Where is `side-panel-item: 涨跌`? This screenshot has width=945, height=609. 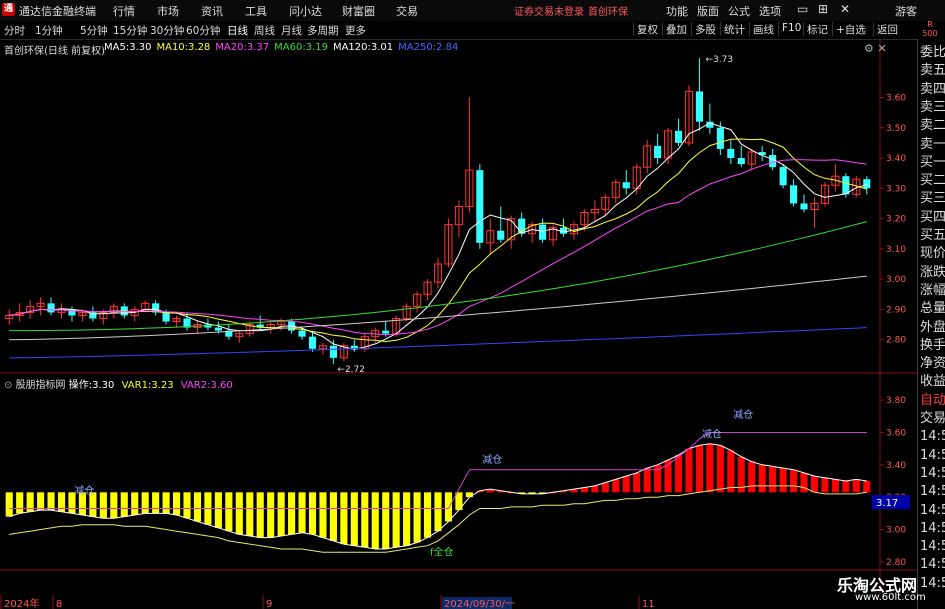
side-panel-item: 涨跌 is located at coordinates (932, 273).